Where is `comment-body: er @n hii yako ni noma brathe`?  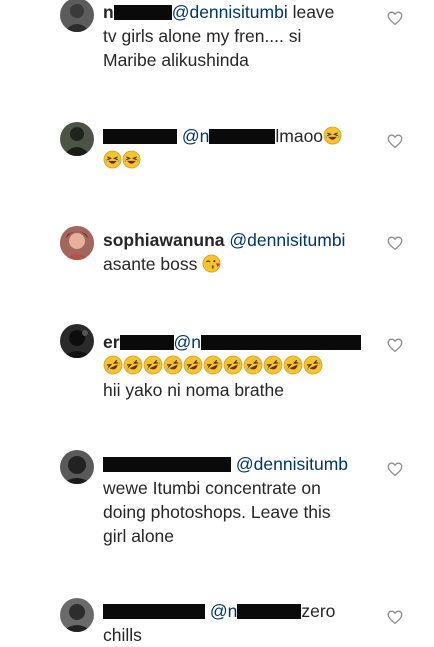
comment-body: er @n hii yako ni noma brathe is located at coordinates (240, 366).